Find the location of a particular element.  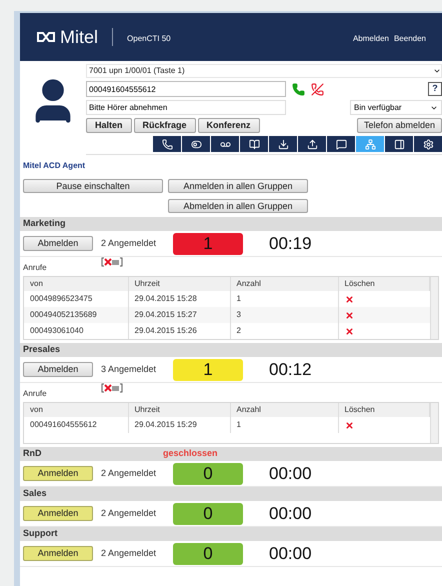

line-dropdown: 7001 upn 1/00/01 (Taste 1) is located at coordinates (264, 71).